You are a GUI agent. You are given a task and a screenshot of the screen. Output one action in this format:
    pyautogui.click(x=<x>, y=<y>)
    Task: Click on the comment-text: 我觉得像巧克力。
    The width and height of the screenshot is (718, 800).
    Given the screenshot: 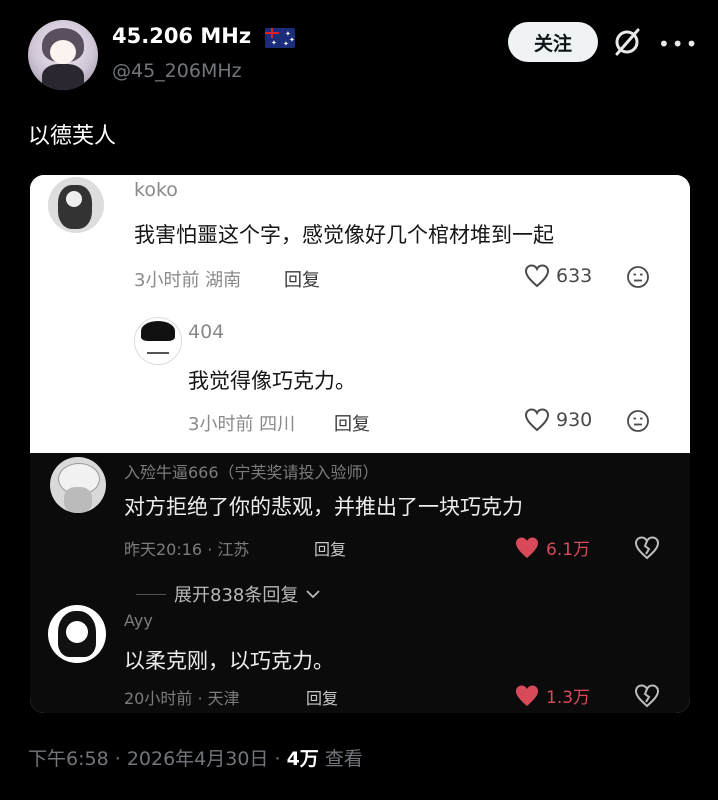 What is the action you would take?
    pyautogui.click(x=272, y=381)
    